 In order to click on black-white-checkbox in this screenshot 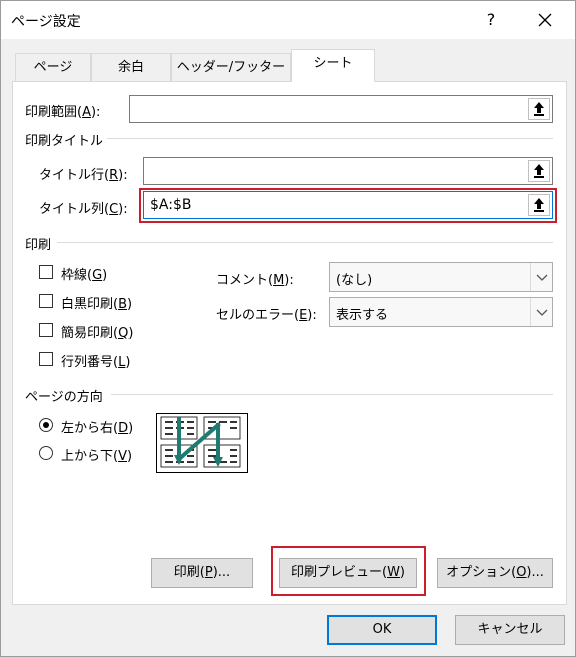, I will do `click(46, 301)`.